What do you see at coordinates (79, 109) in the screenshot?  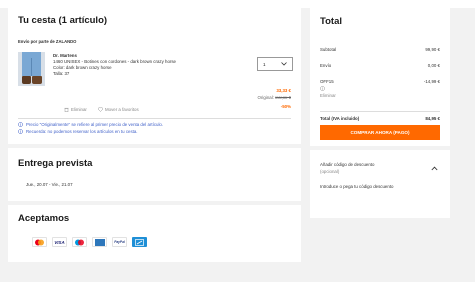 I see `remove-label: Eliminar` at bounding box center [79, 109].